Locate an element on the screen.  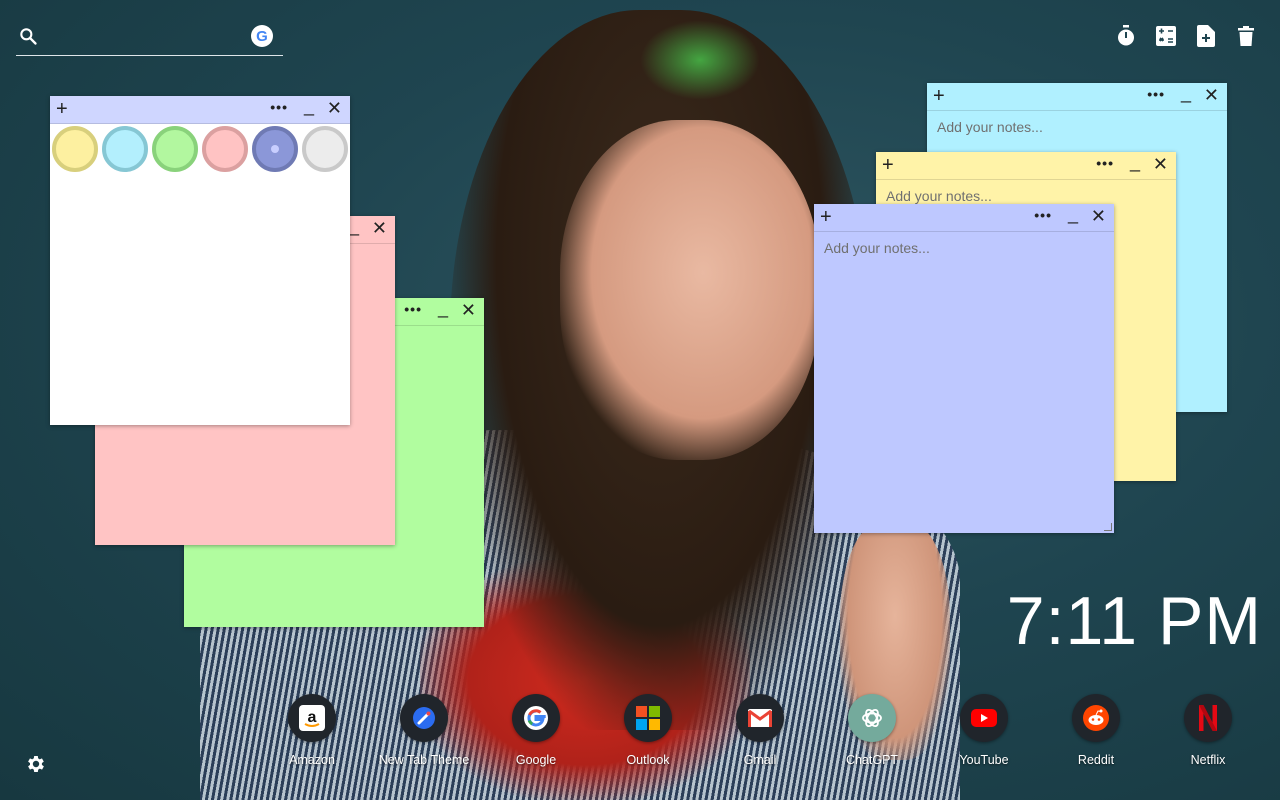
sticky-note-blue: + ••• _ ✕ is located at coordinates (964, 368).